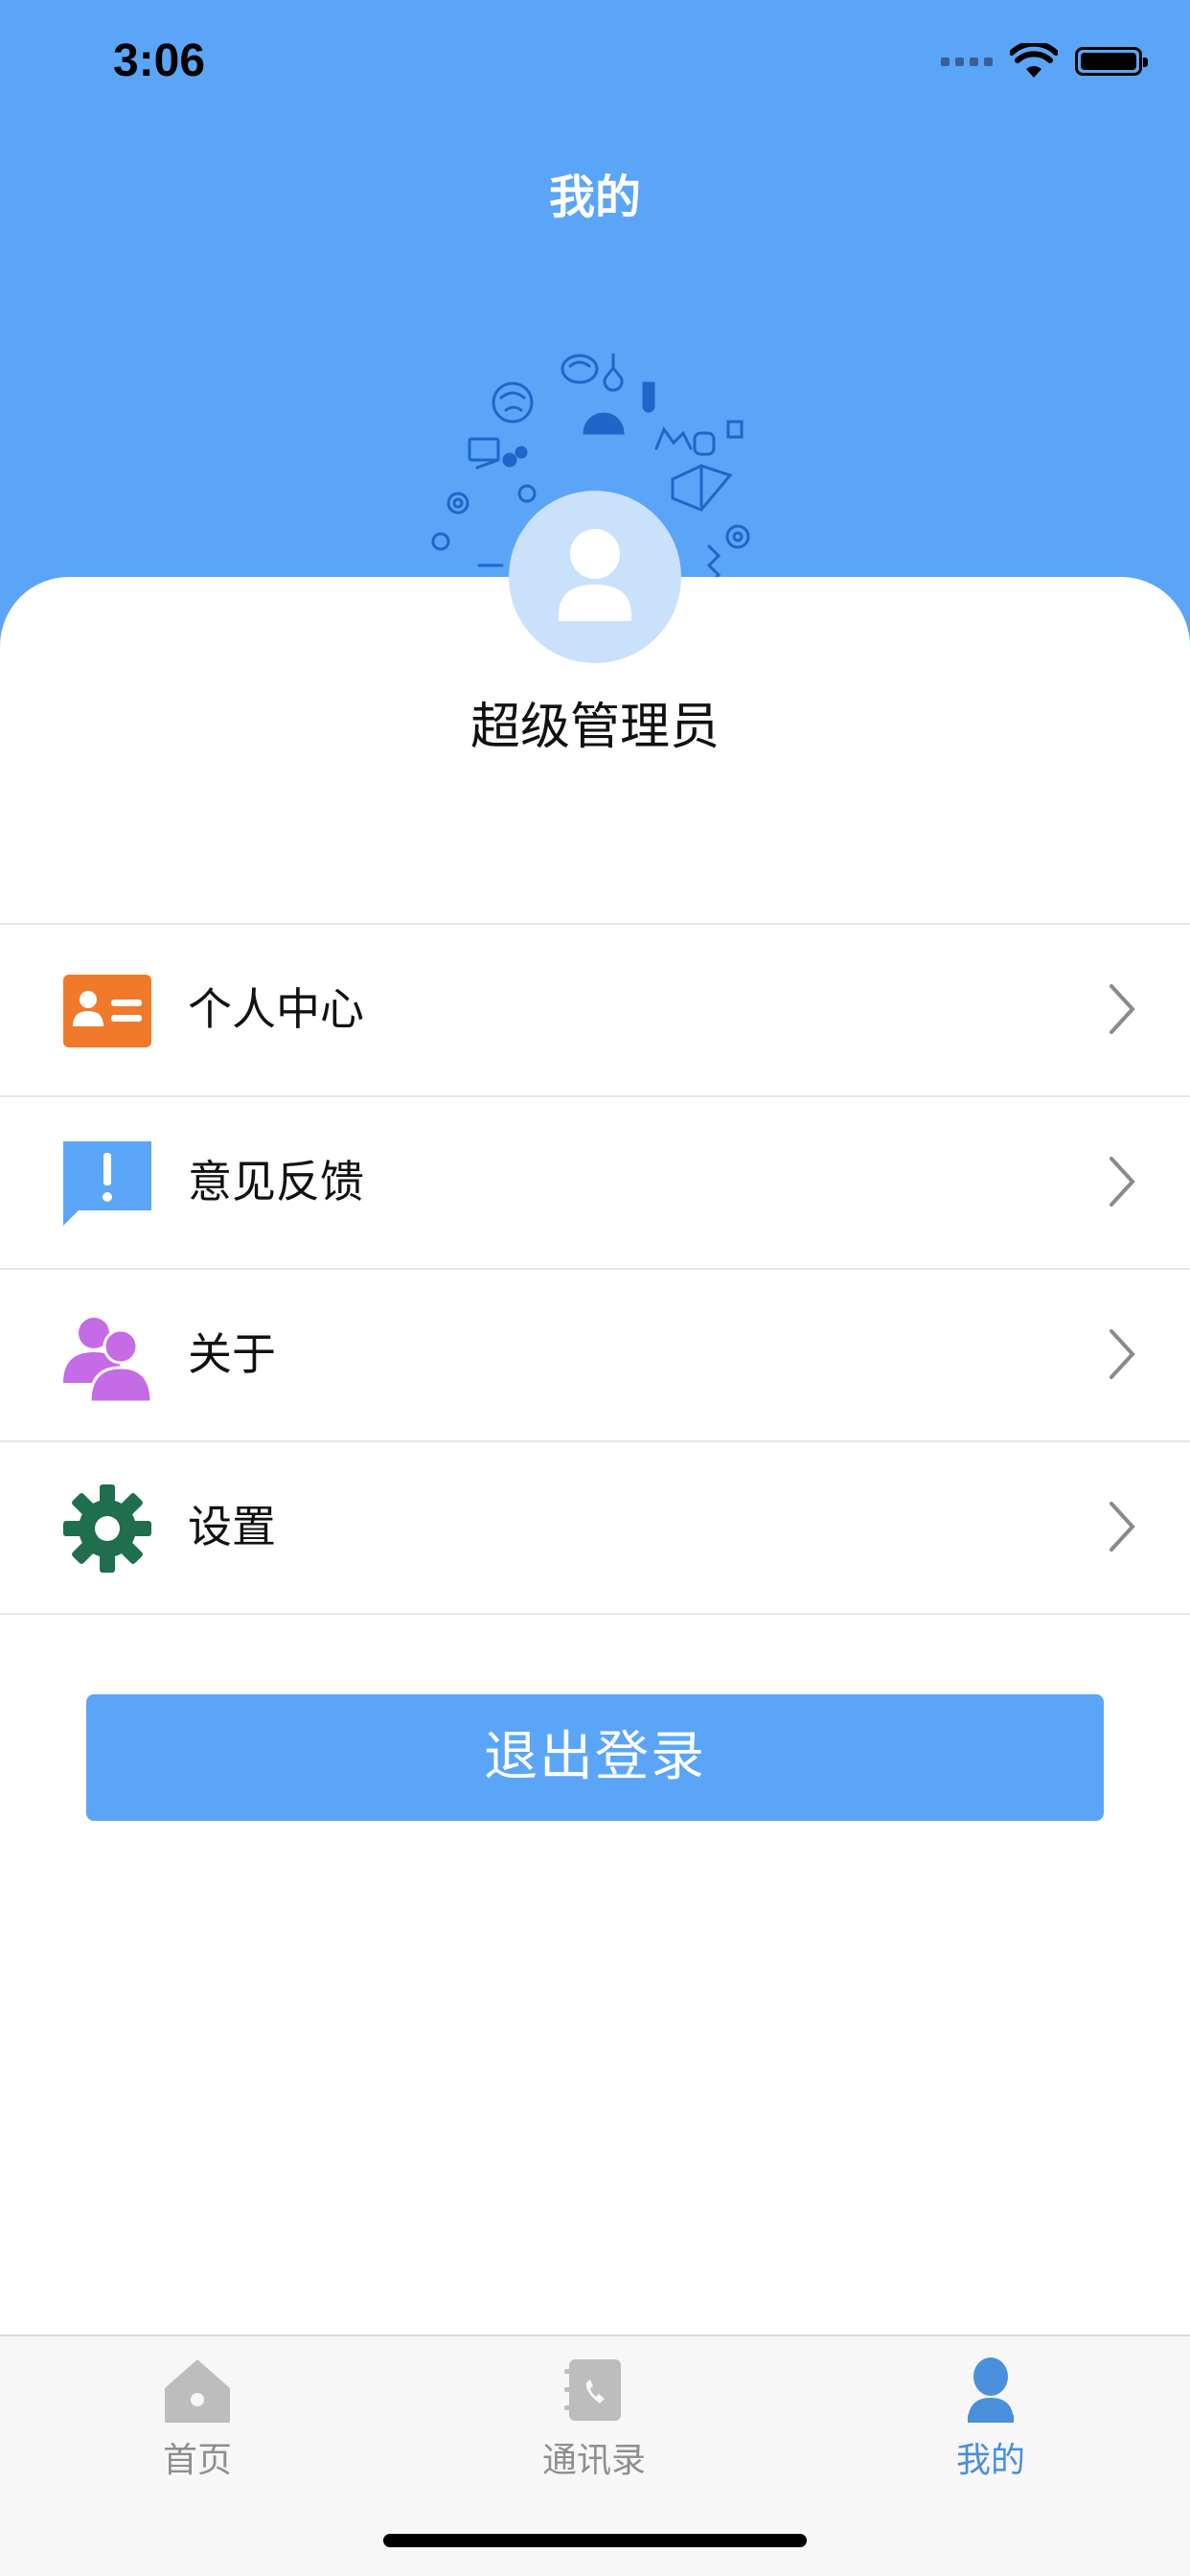  I want to click on menu-label: 意见反馈, so click(276, 1182).